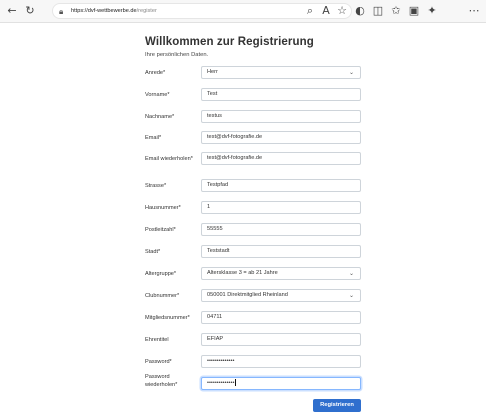 The height and width of the screenshot is (414, 486). Describe the element at coordinates (12, 11) in the screenshot. I see `back-arrow-icon: ←` at that location.